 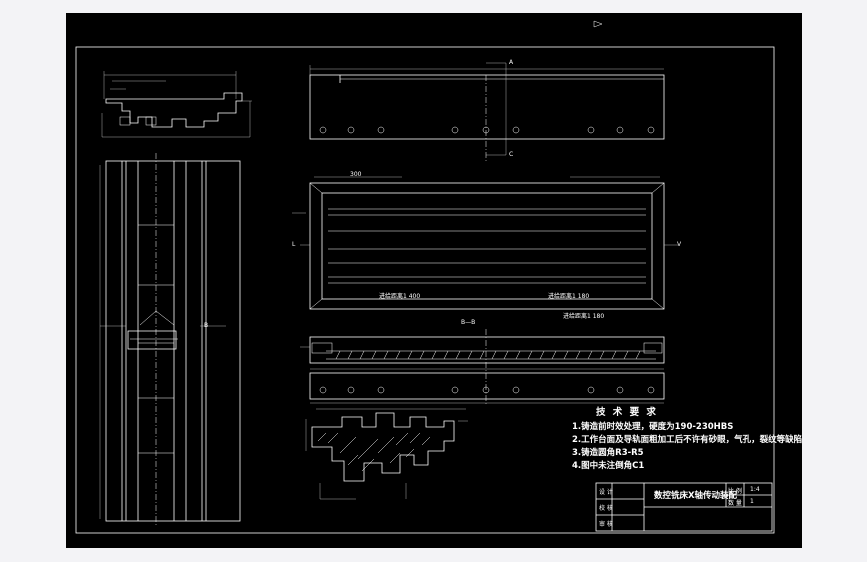 I want to click on dim-label-2: 进给距离1 180, so click(x=569, y=296).